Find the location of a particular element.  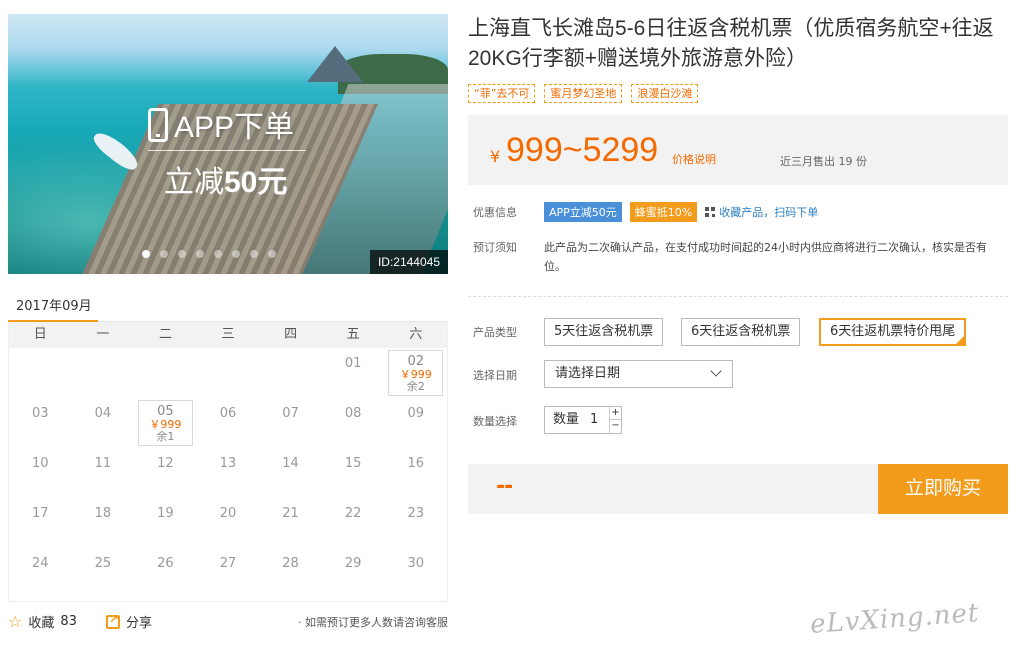

share-button: 分享 is located at coordinates (129, 621).